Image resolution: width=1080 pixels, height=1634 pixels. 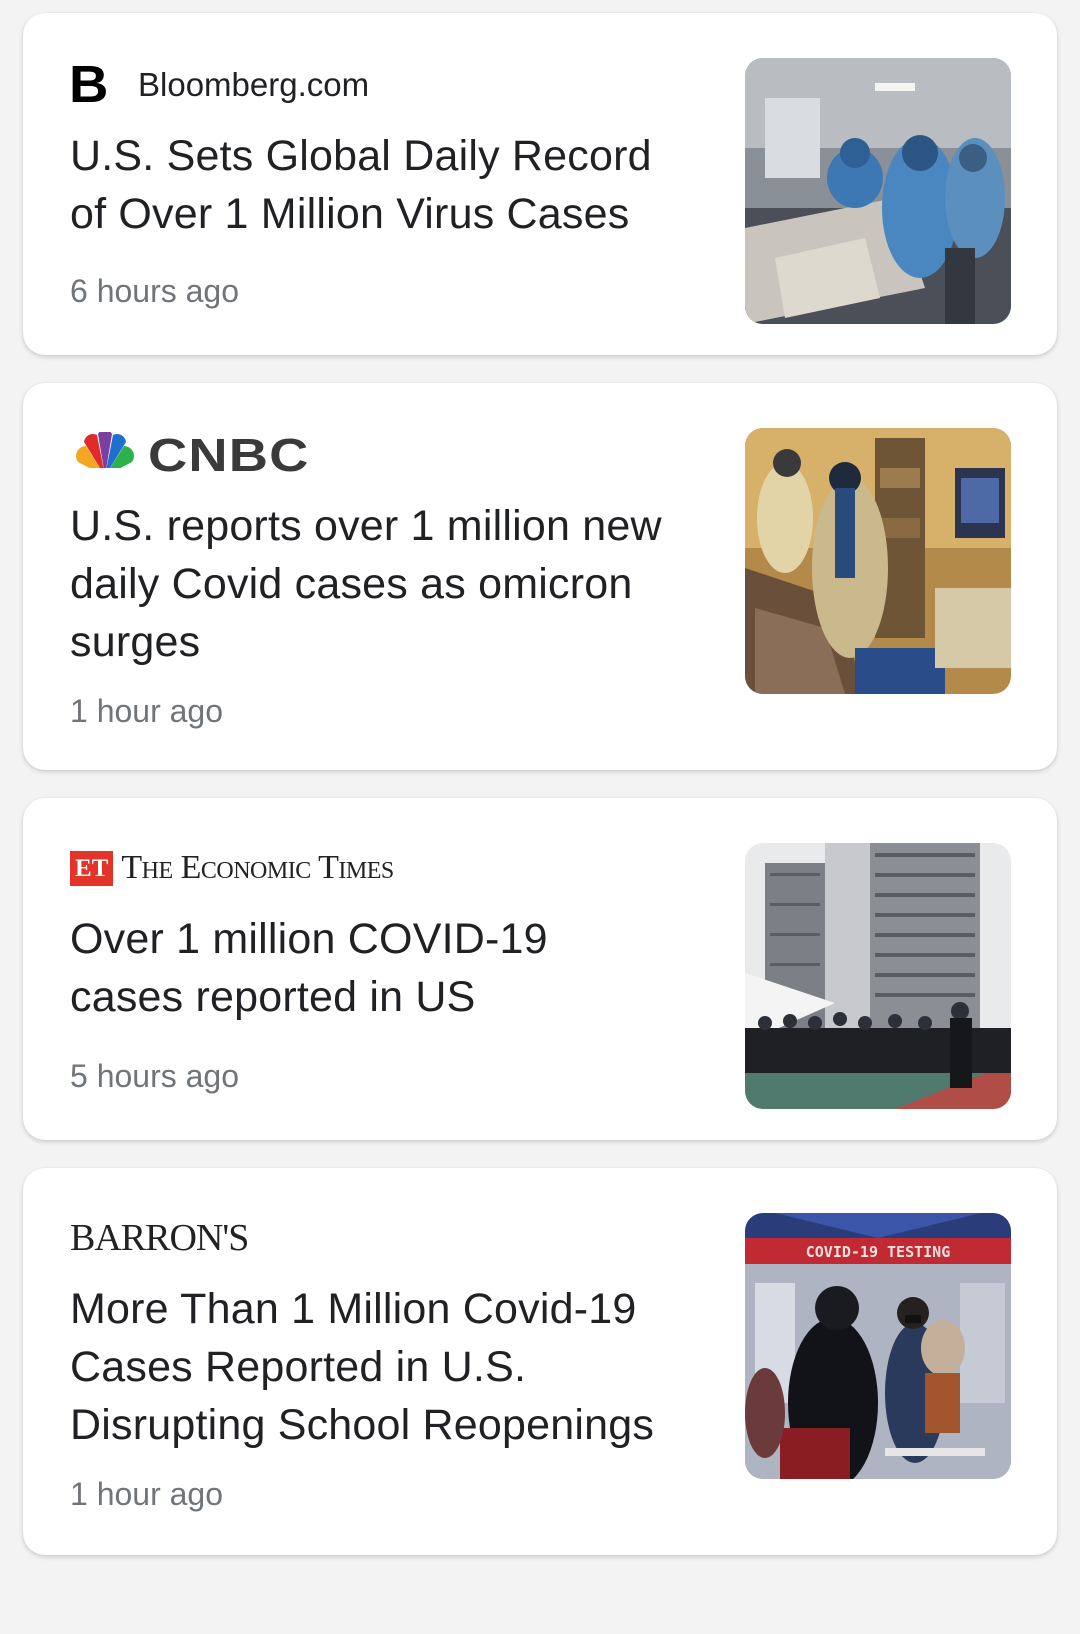 What do you see at coordinates (350, 214) in the screenshot?
I see `headline-line: of Over 1 Million Virus Cases` at bounding box center [350, 214].